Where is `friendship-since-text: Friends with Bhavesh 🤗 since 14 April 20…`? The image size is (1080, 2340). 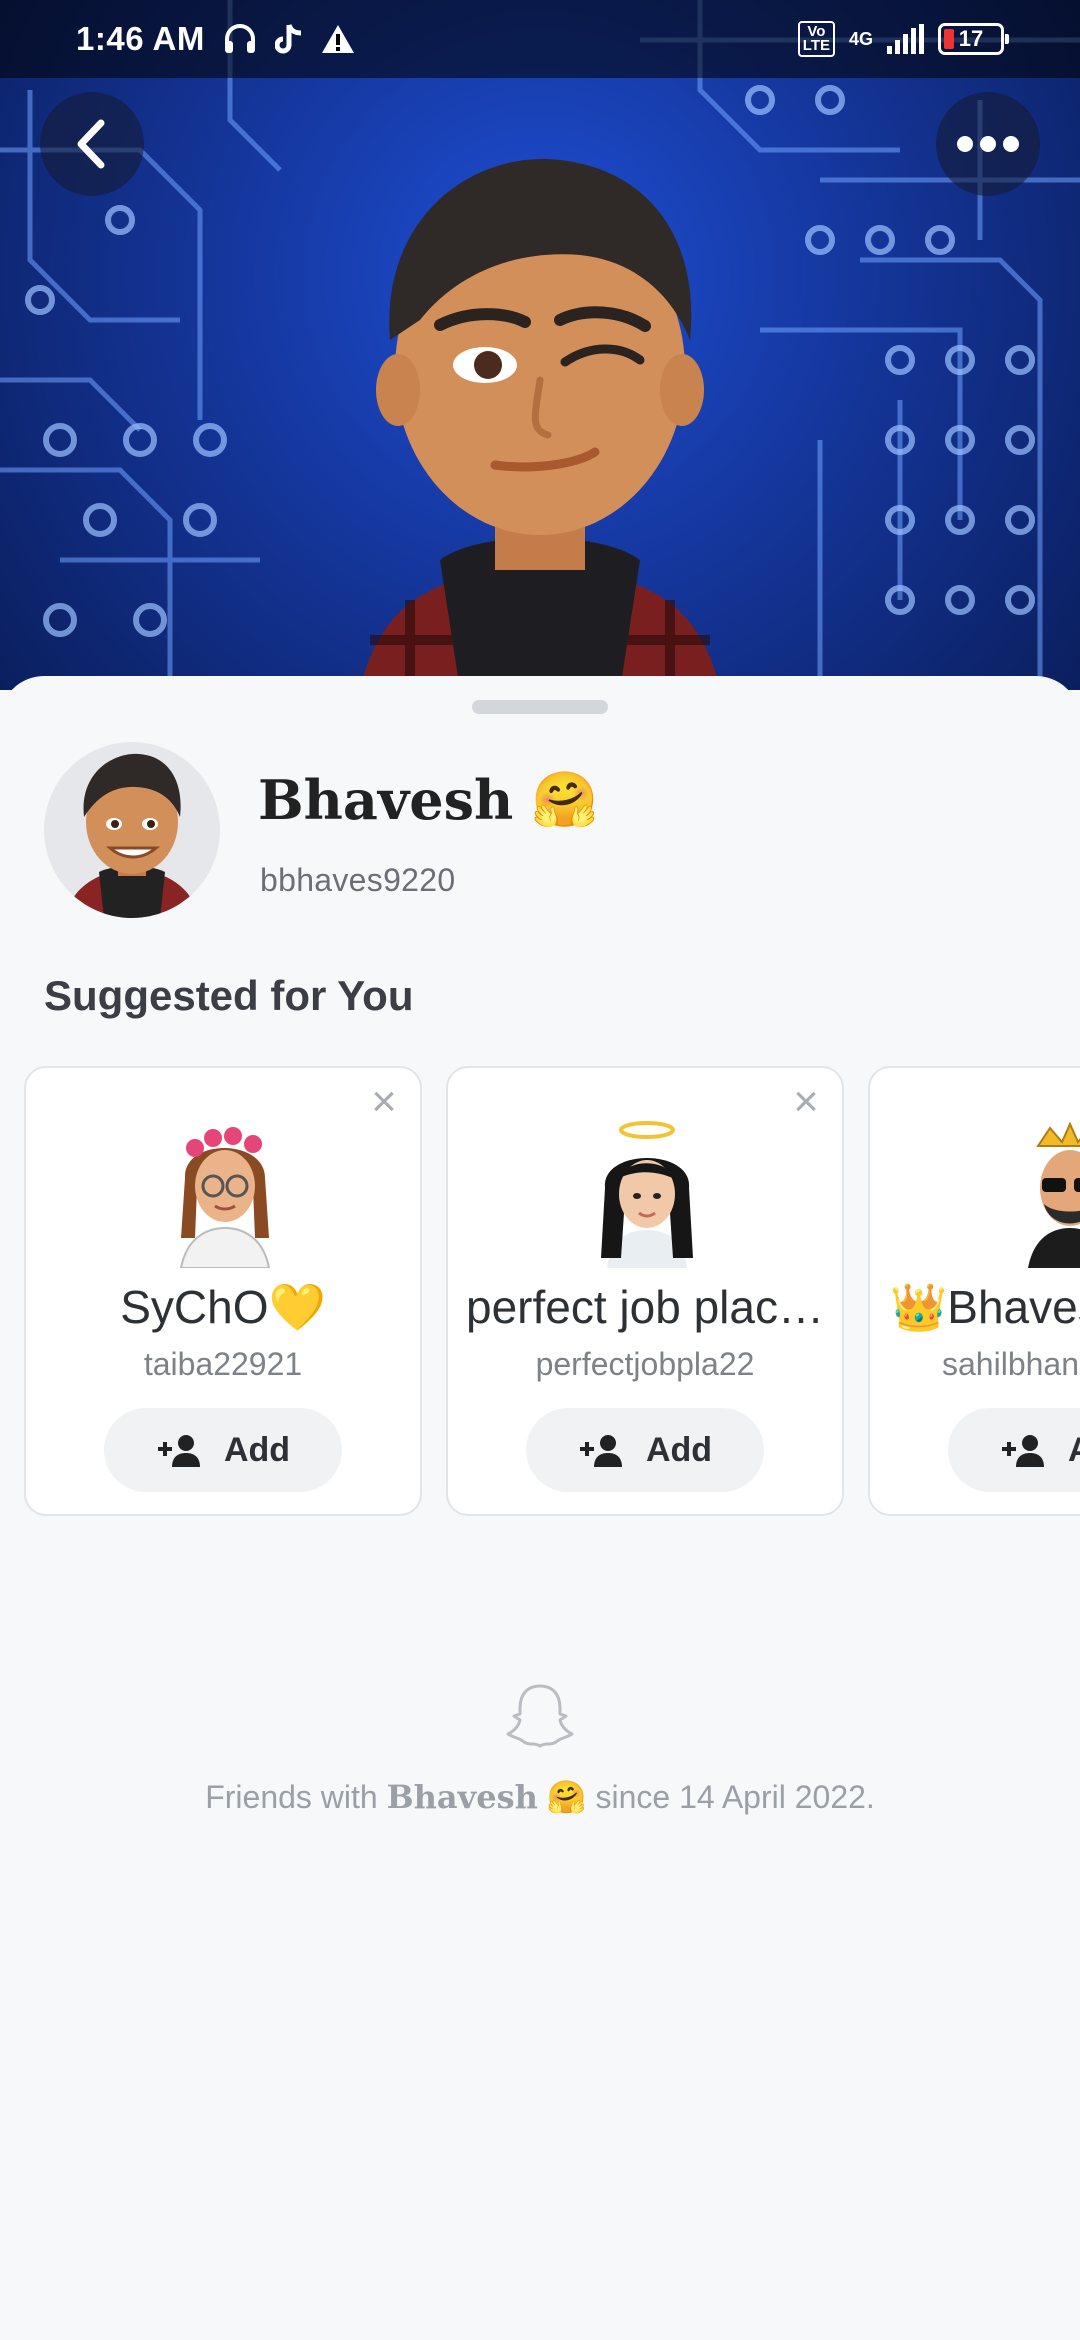 friendship-since-text: Friends with Bhavesh 🤗 since 14 April 20… is located at coordinates (540, 1797).